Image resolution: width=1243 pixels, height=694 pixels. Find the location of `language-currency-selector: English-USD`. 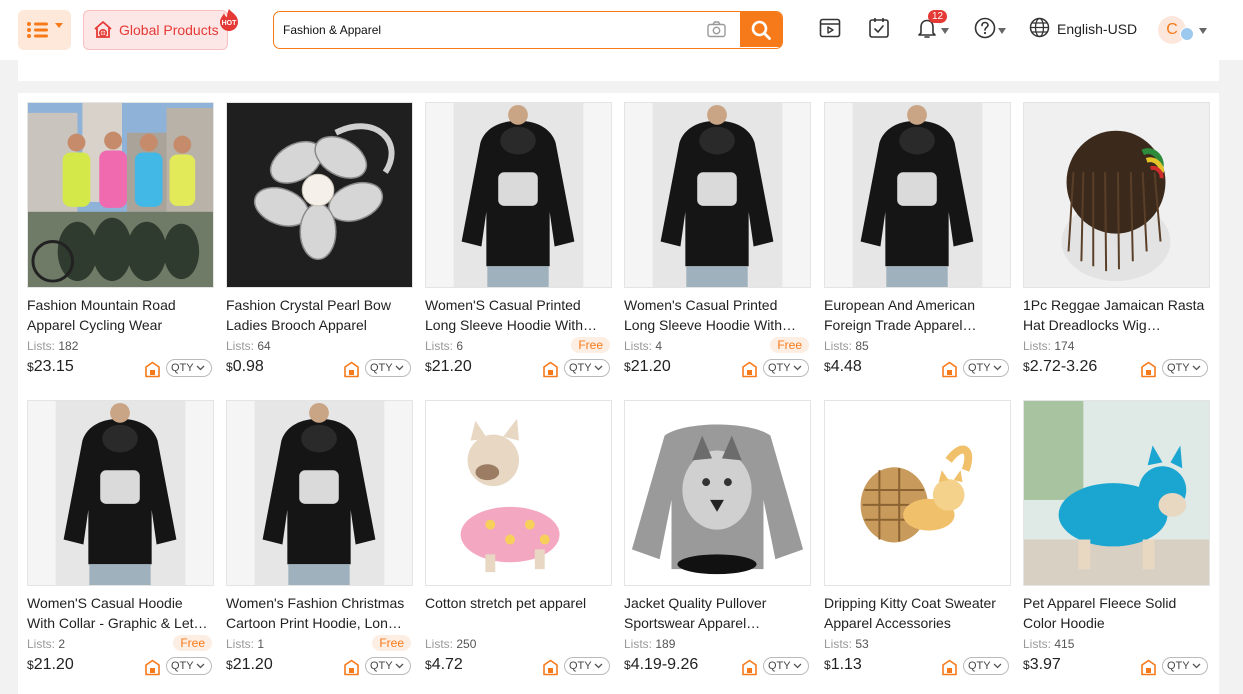

language-currency-selector: English-USD is located at coordinates (1097, 29).